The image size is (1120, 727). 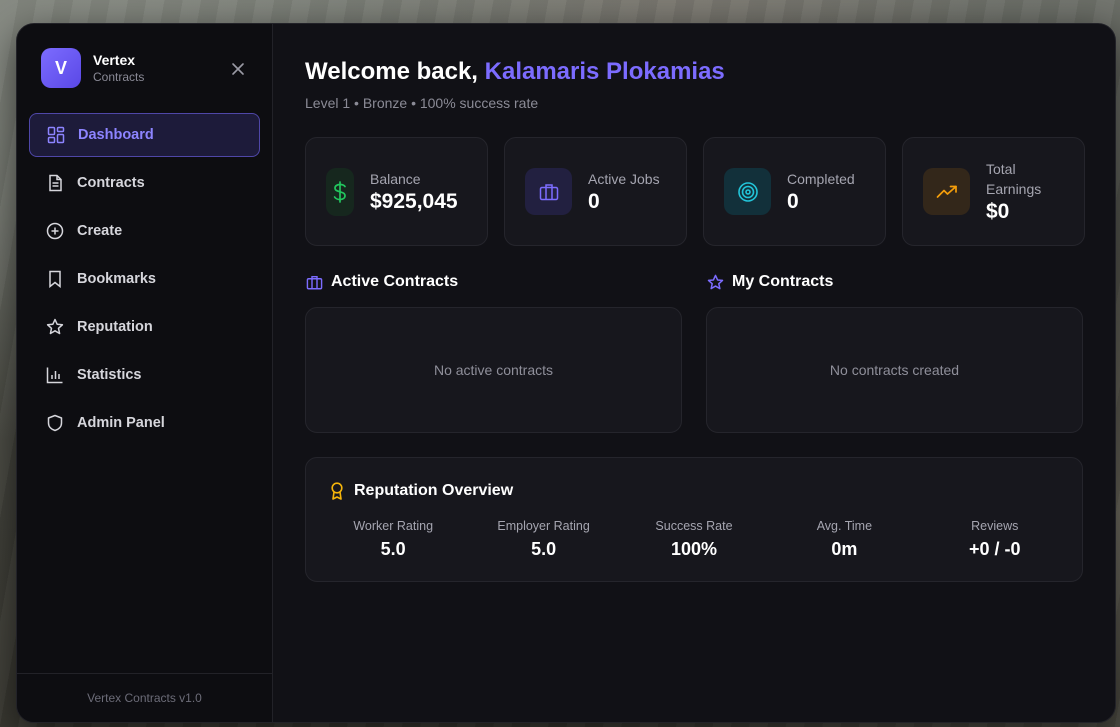 I want to click on metric-value: +0 / -0, so click(x=994, y=549).